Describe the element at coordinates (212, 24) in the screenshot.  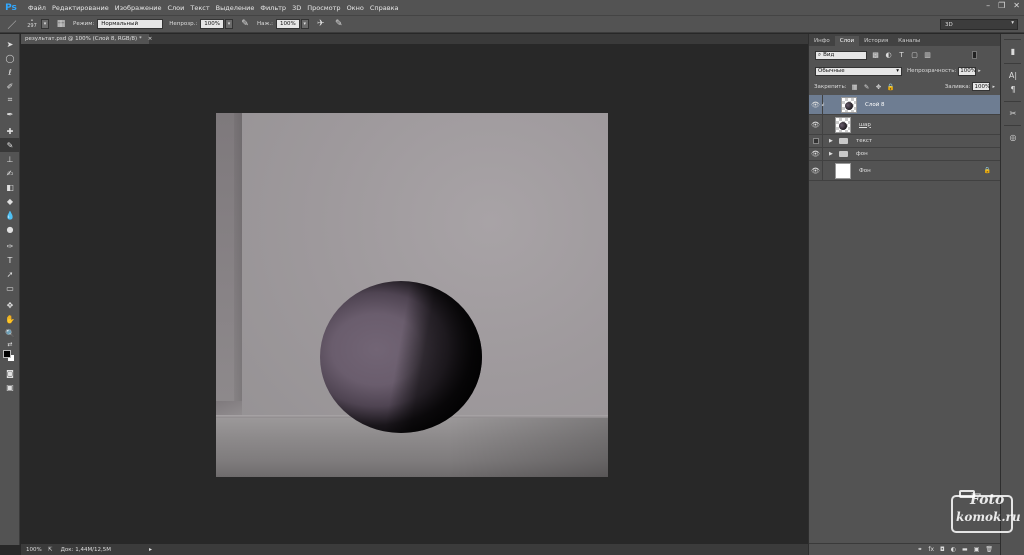
I see `opacity-field: 100%` at that location.